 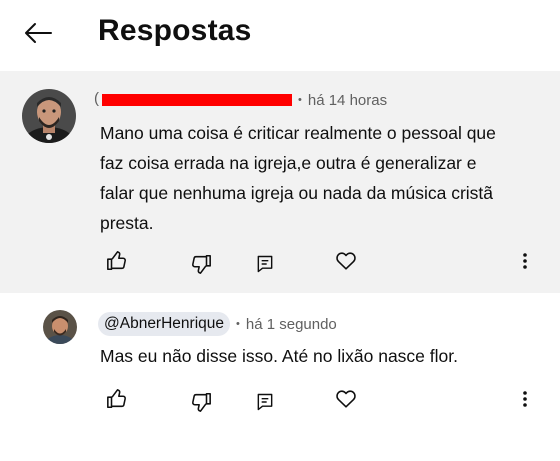 I want to click on redaction-bar, so click(x=197, y=100).